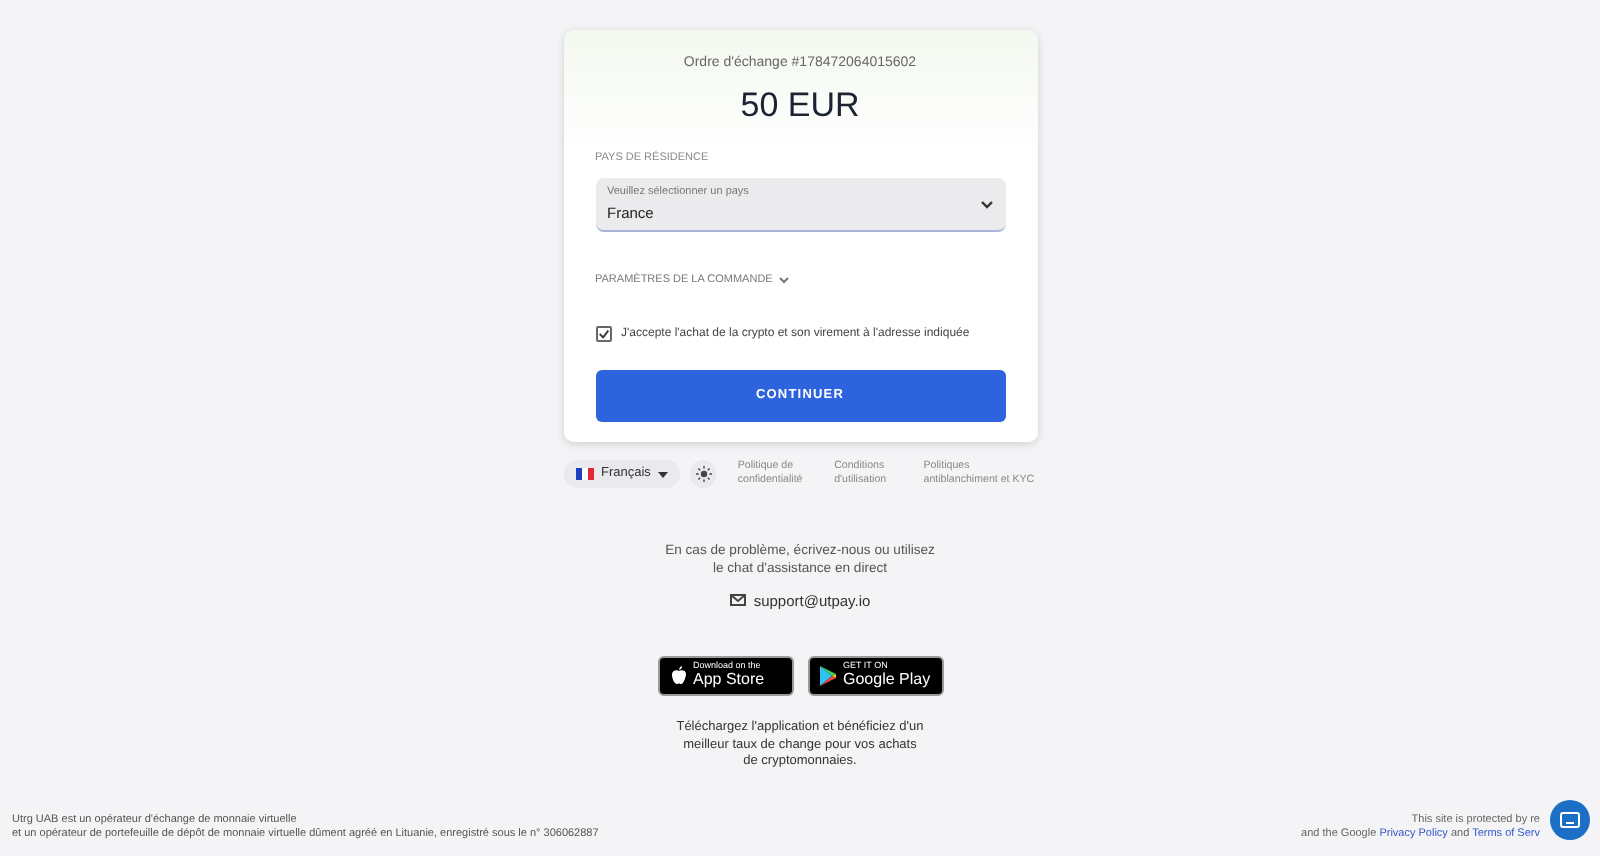 The height and width of the screenshot is (856, 1600). I want to click on apple-icon, so click(678, 675).